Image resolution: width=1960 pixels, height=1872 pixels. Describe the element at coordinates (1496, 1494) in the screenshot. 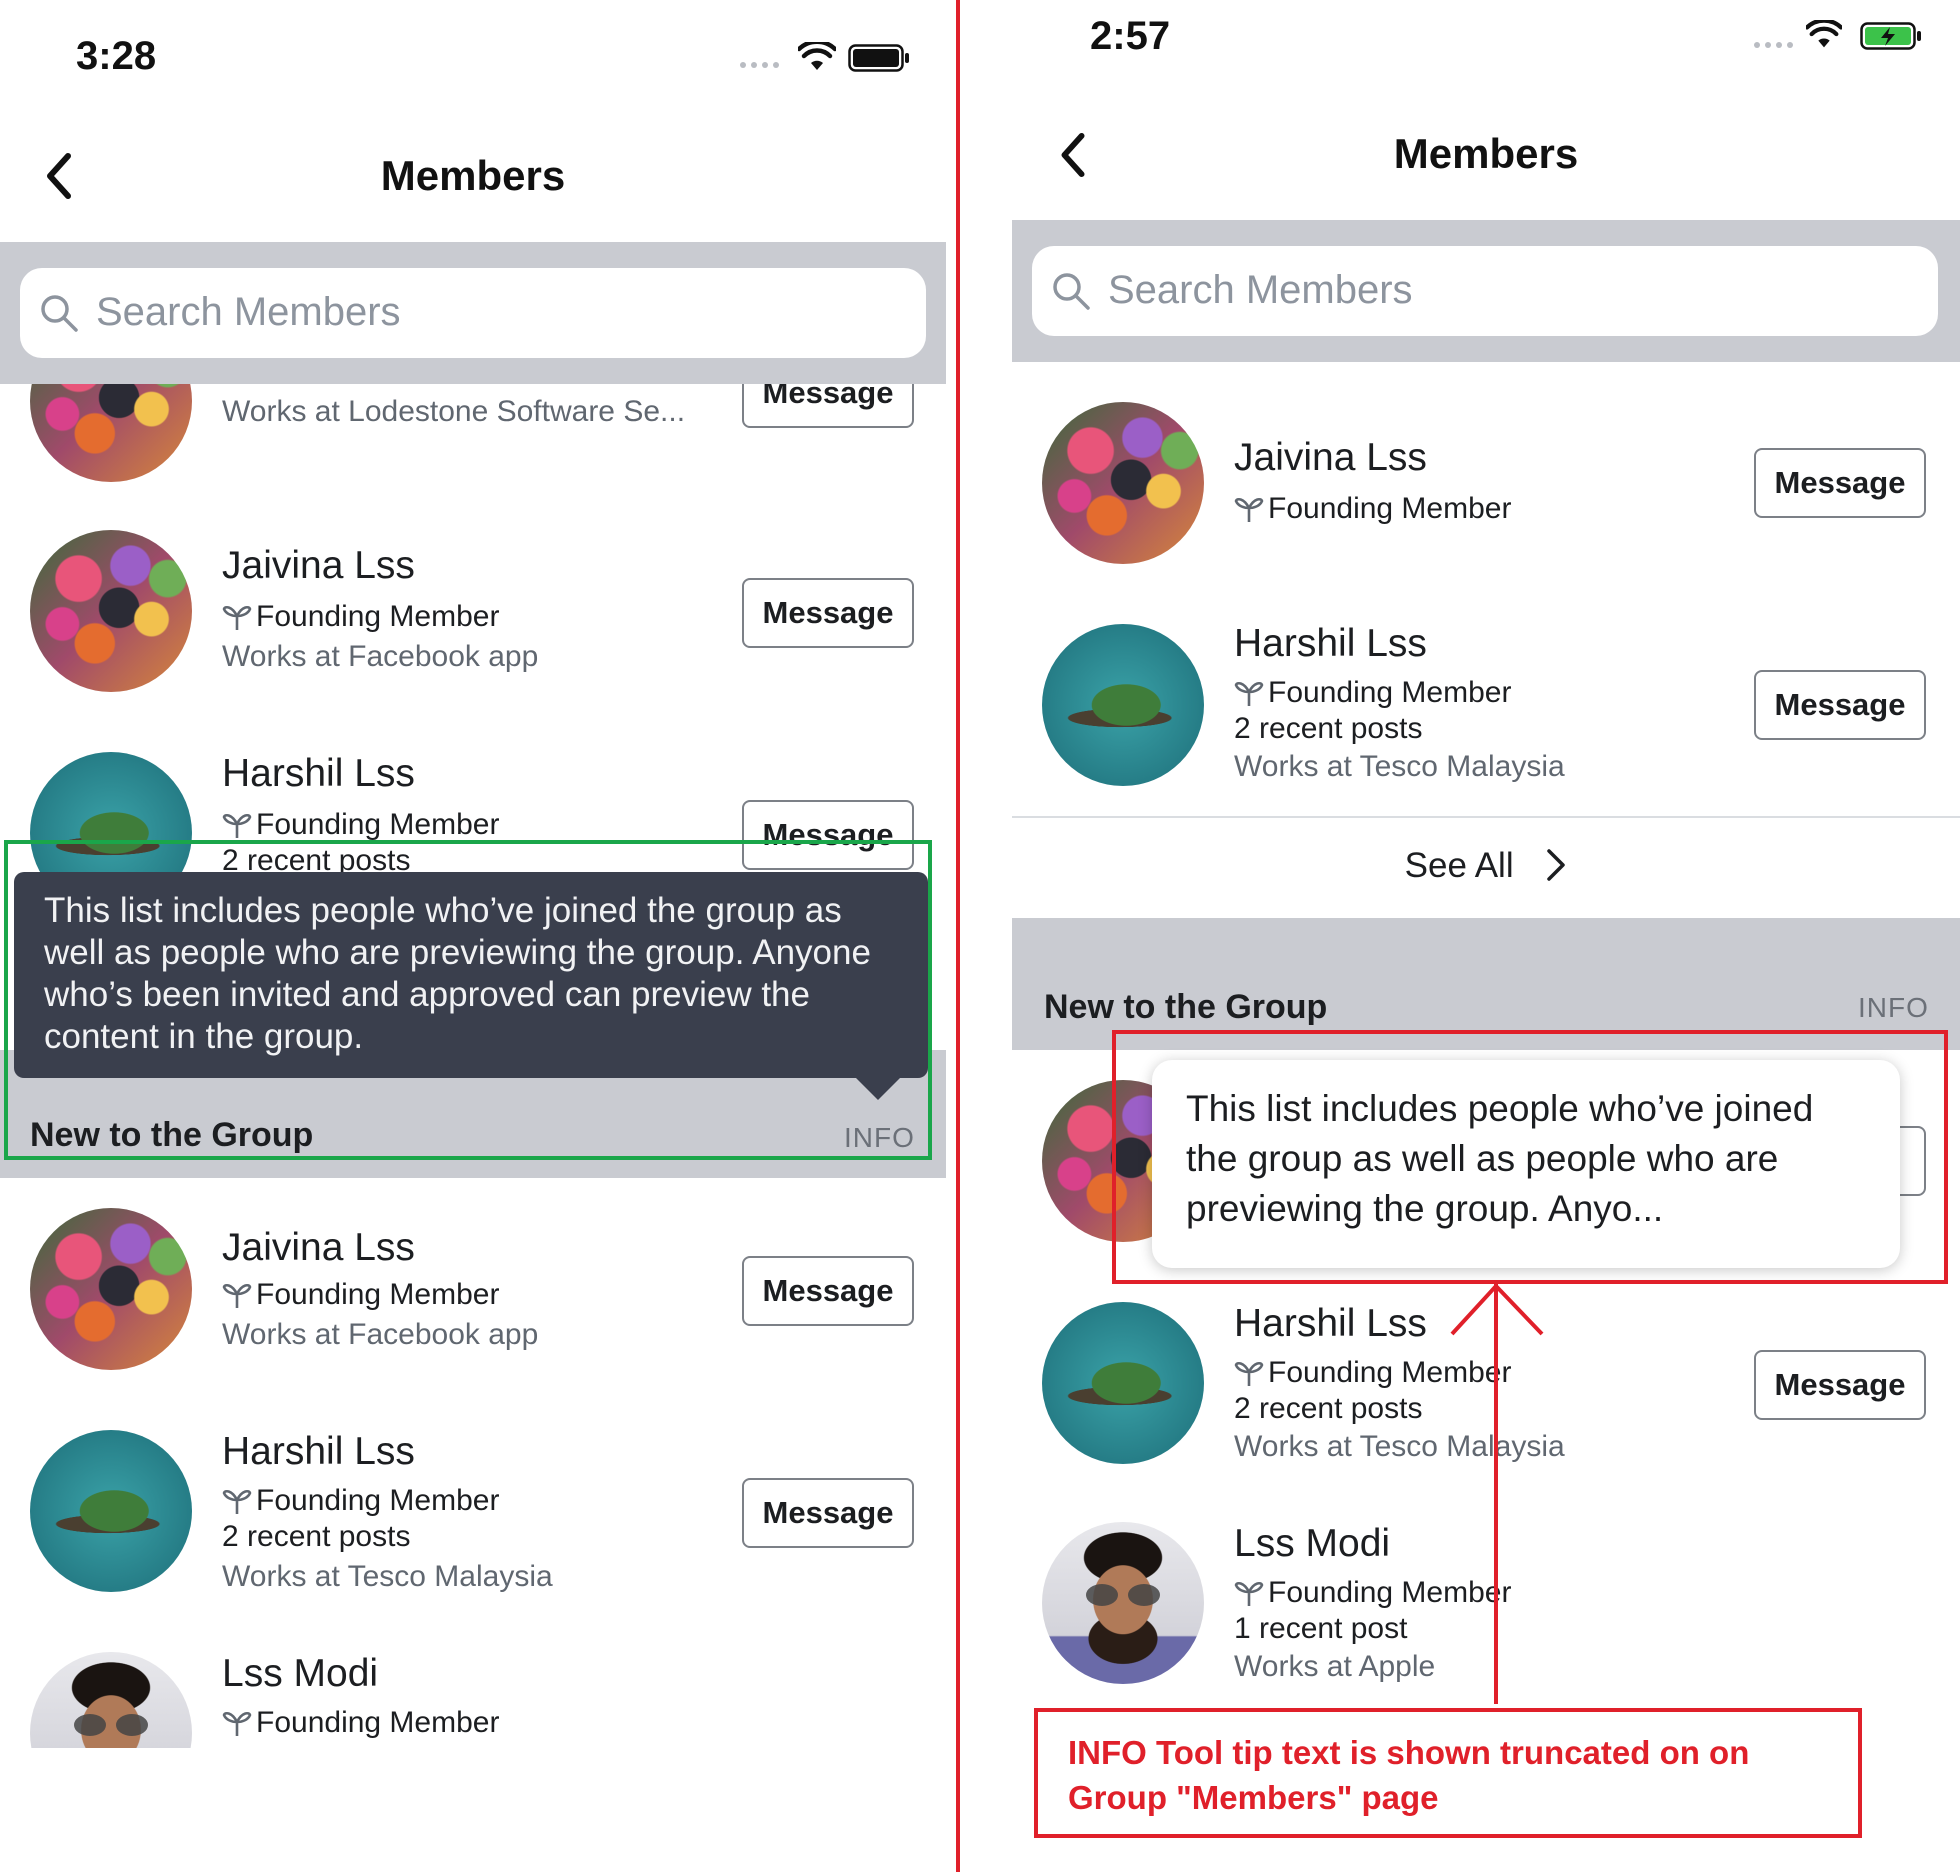

I see `annotation-arrow-line` at that location.